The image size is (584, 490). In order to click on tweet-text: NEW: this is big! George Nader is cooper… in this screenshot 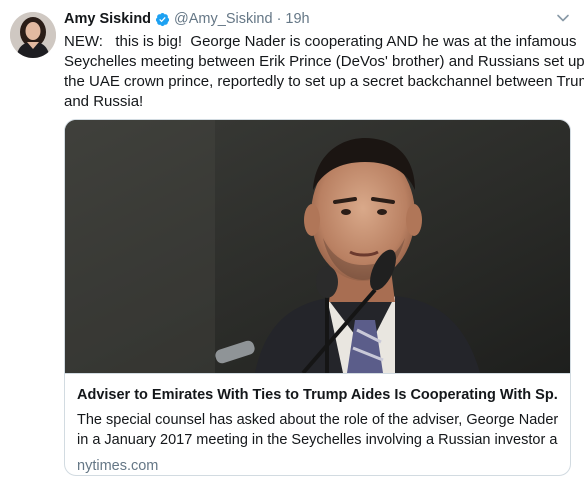, I will do `click(324, 72)`.